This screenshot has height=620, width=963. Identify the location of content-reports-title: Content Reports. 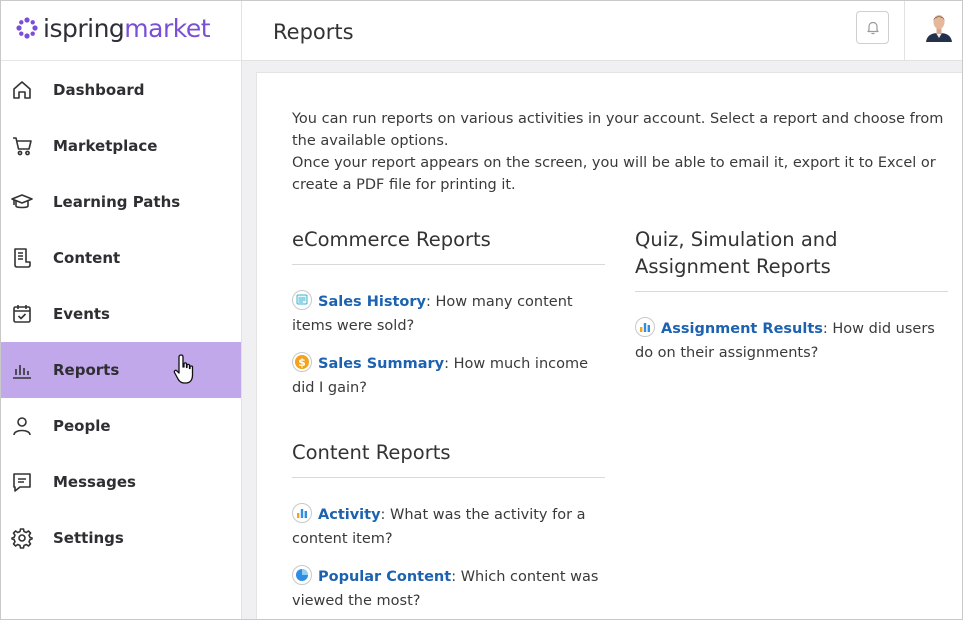
(371, 452).